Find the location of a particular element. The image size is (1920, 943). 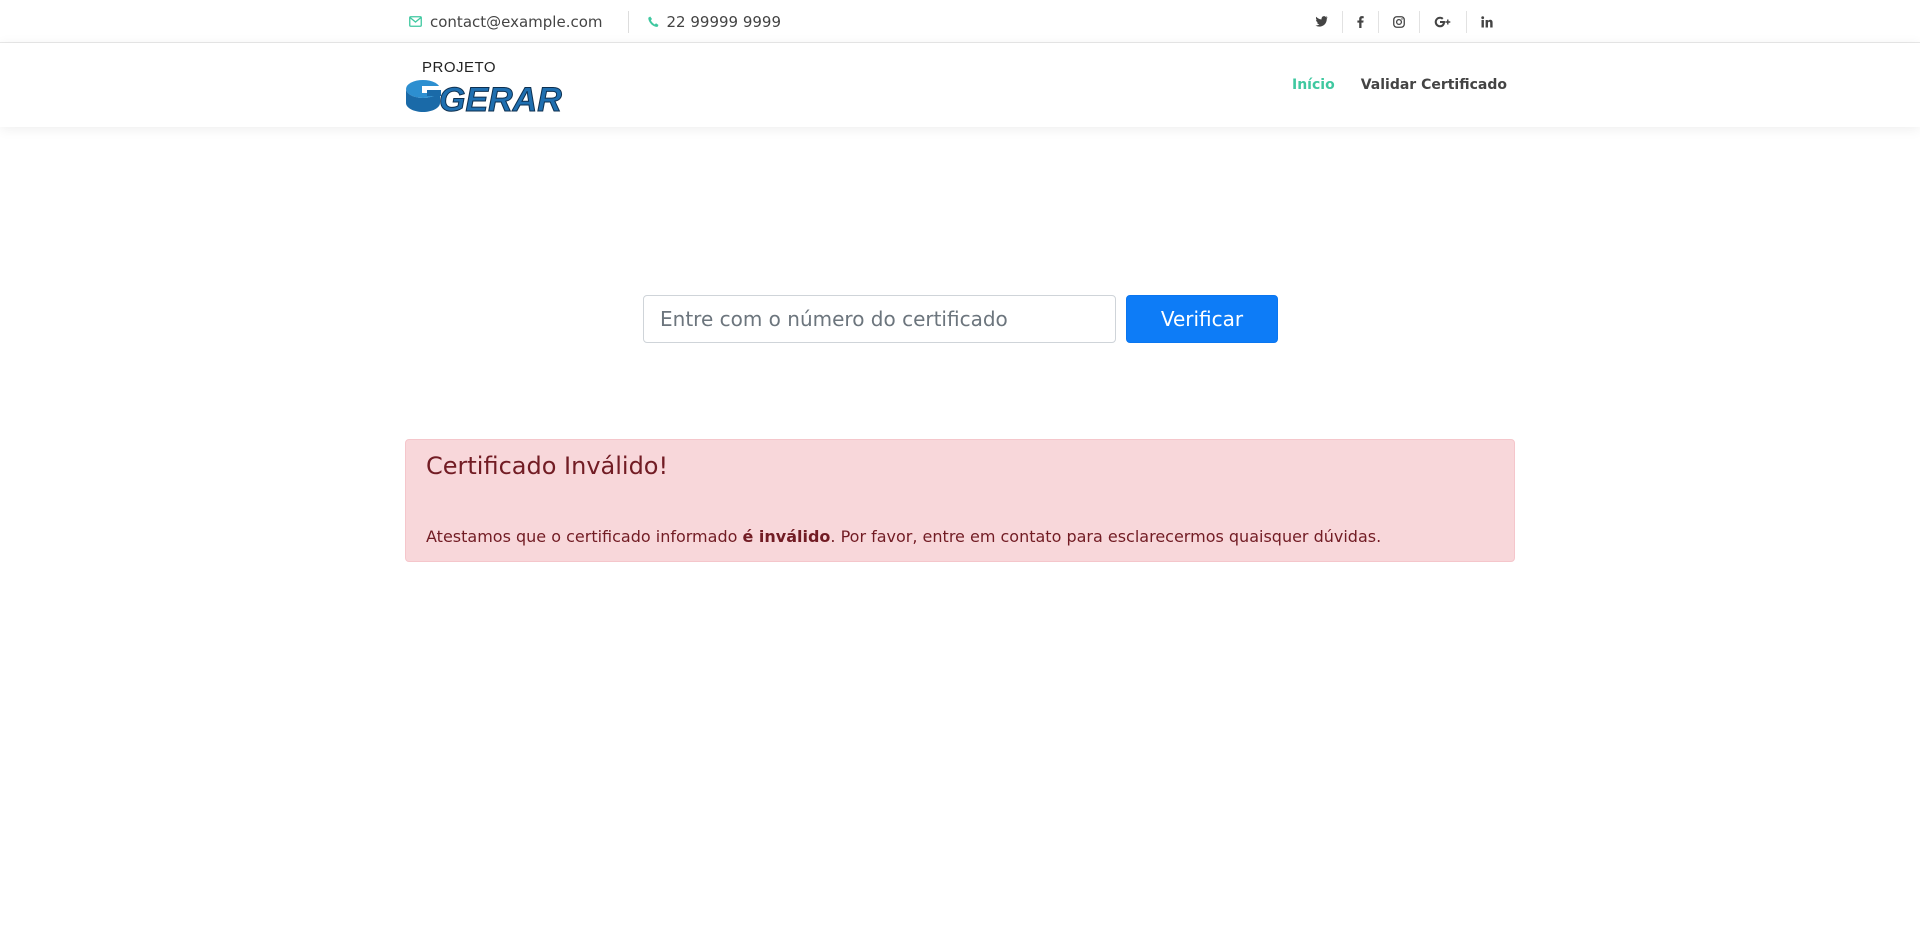

certificate-search-form: Verificar is located at coordinates (960, 319).